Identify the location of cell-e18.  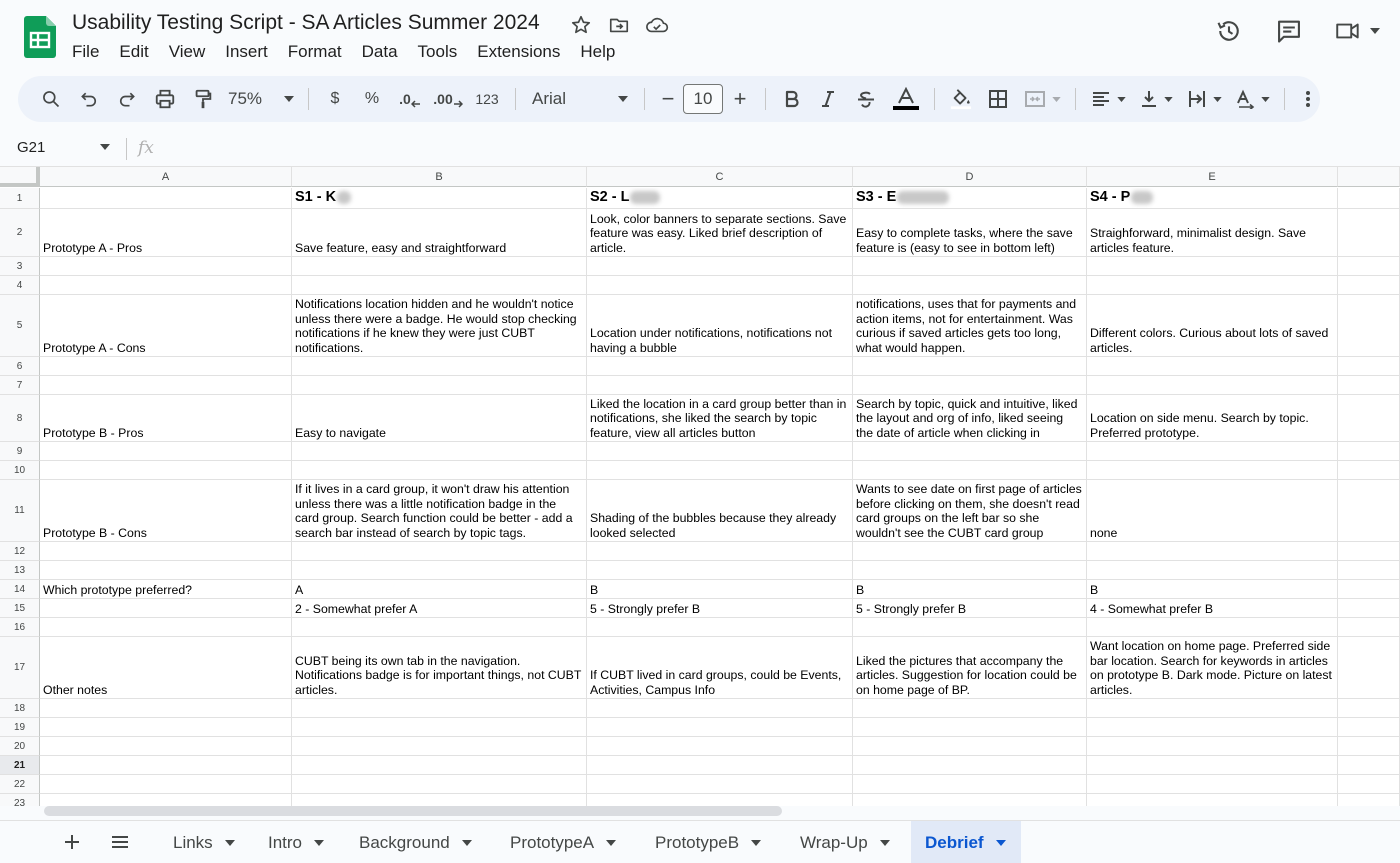
(1212, 708).